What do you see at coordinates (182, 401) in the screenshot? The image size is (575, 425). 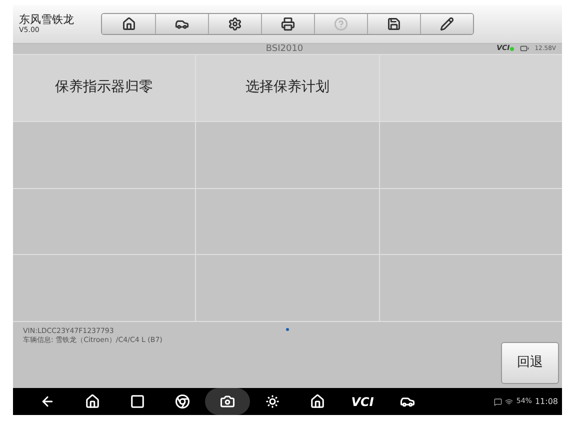 I see `browser-icon` at bounding box center [182, 401].